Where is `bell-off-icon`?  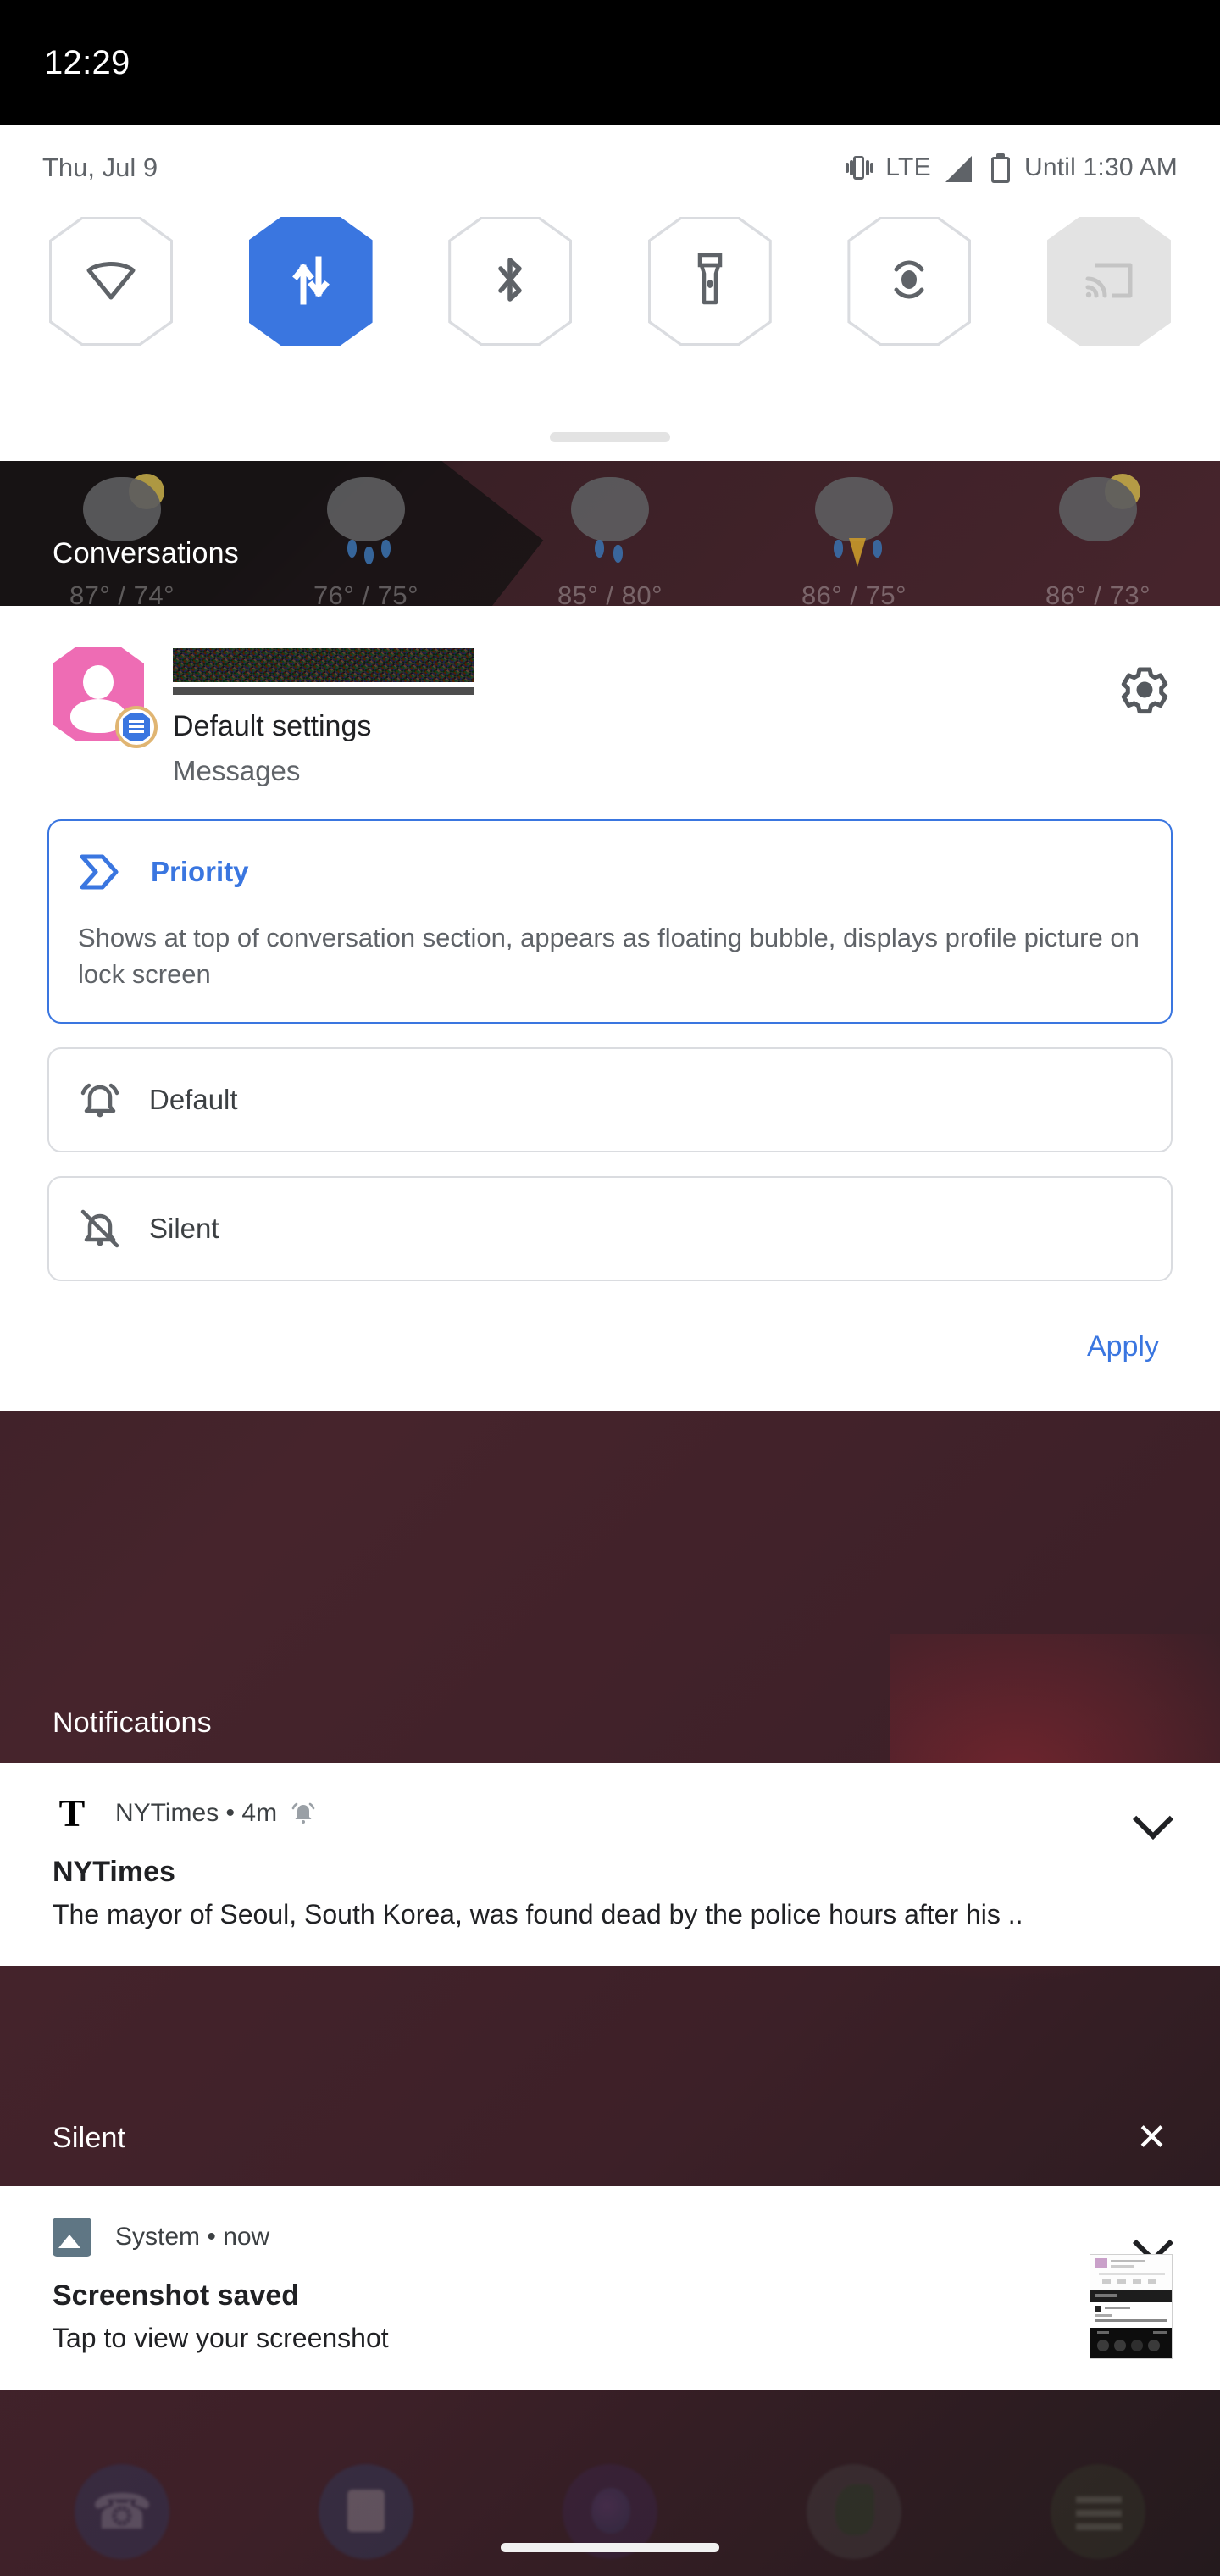 bell-off-icon is located at coordinates (100, 1229).